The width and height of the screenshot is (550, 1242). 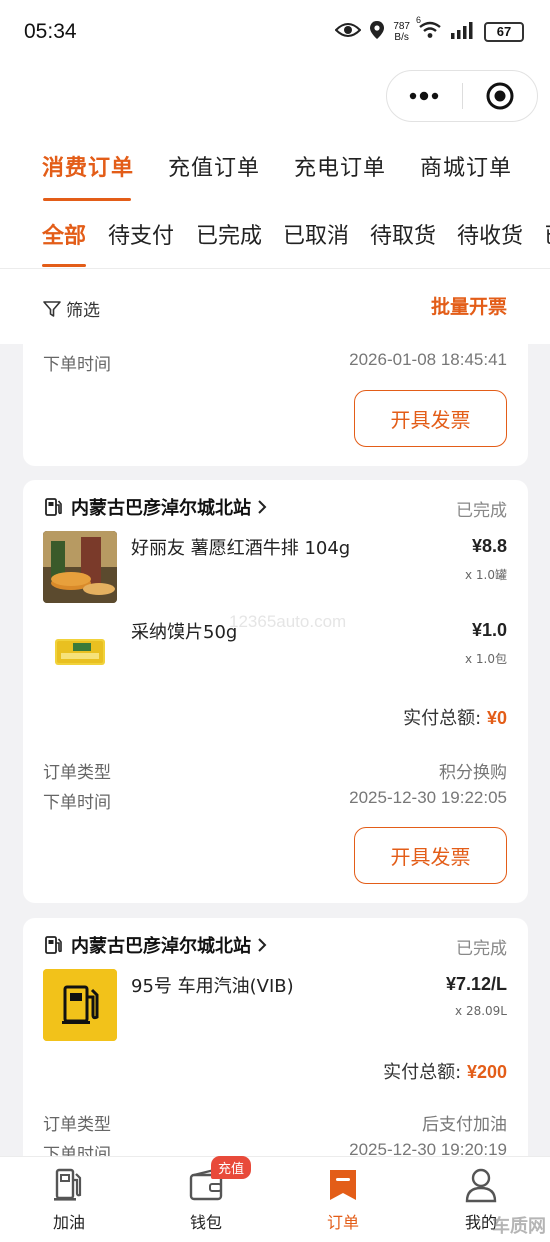 What do you see at coordinates (403, 234) in the screenshot?
I see `subtab-pending-pickup: 待取货` at bounding box center [403, 234].